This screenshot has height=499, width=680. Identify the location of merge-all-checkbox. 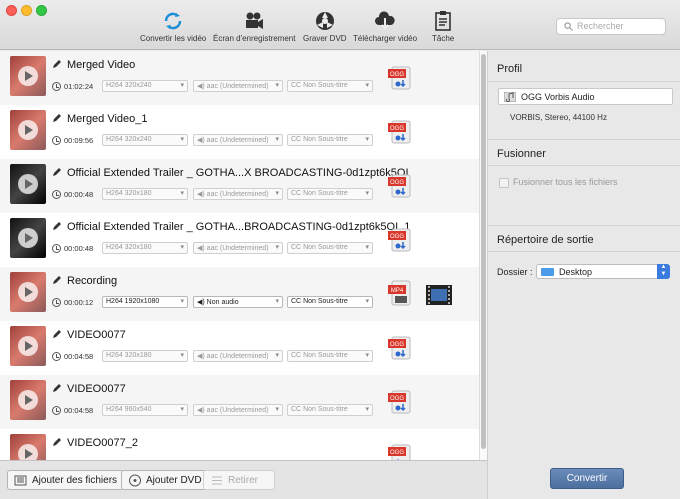
(504, 183).